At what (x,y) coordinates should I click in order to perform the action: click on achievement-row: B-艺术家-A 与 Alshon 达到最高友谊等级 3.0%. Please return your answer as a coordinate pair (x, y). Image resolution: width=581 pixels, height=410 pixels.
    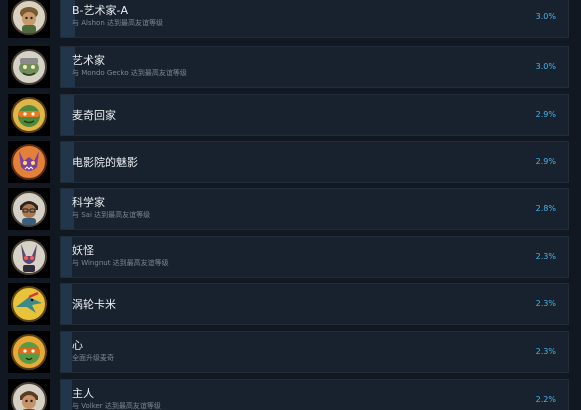
    Looking at the image, I should click on (288, 19).